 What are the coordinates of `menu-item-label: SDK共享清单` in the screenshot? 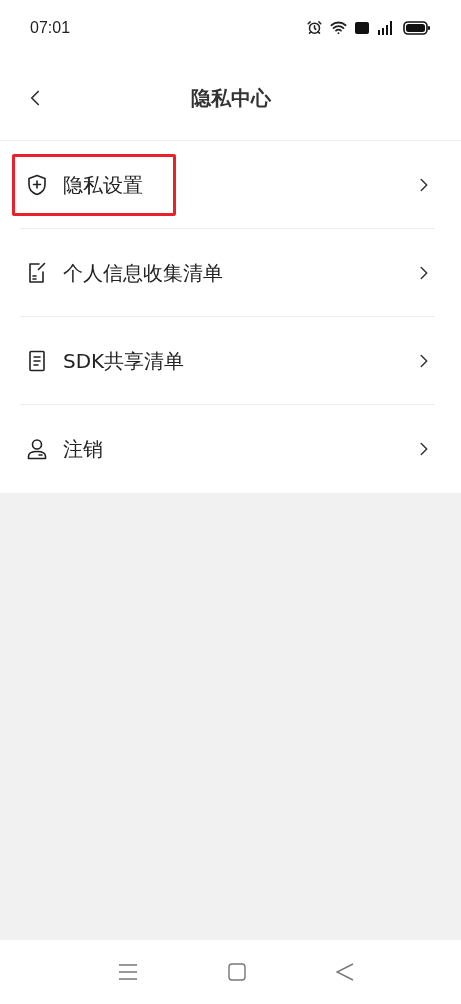 It's located at (124, 361).